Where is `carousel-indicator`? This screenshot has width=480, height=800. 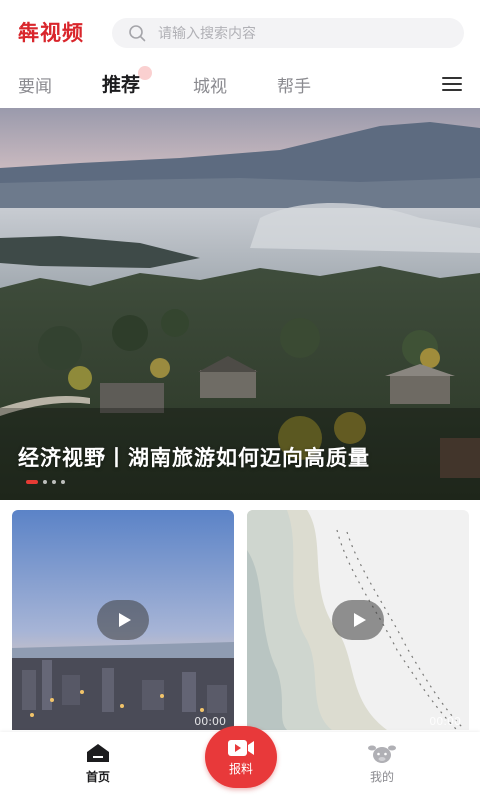 carousel-indicator is located at coordinates (48, 482).